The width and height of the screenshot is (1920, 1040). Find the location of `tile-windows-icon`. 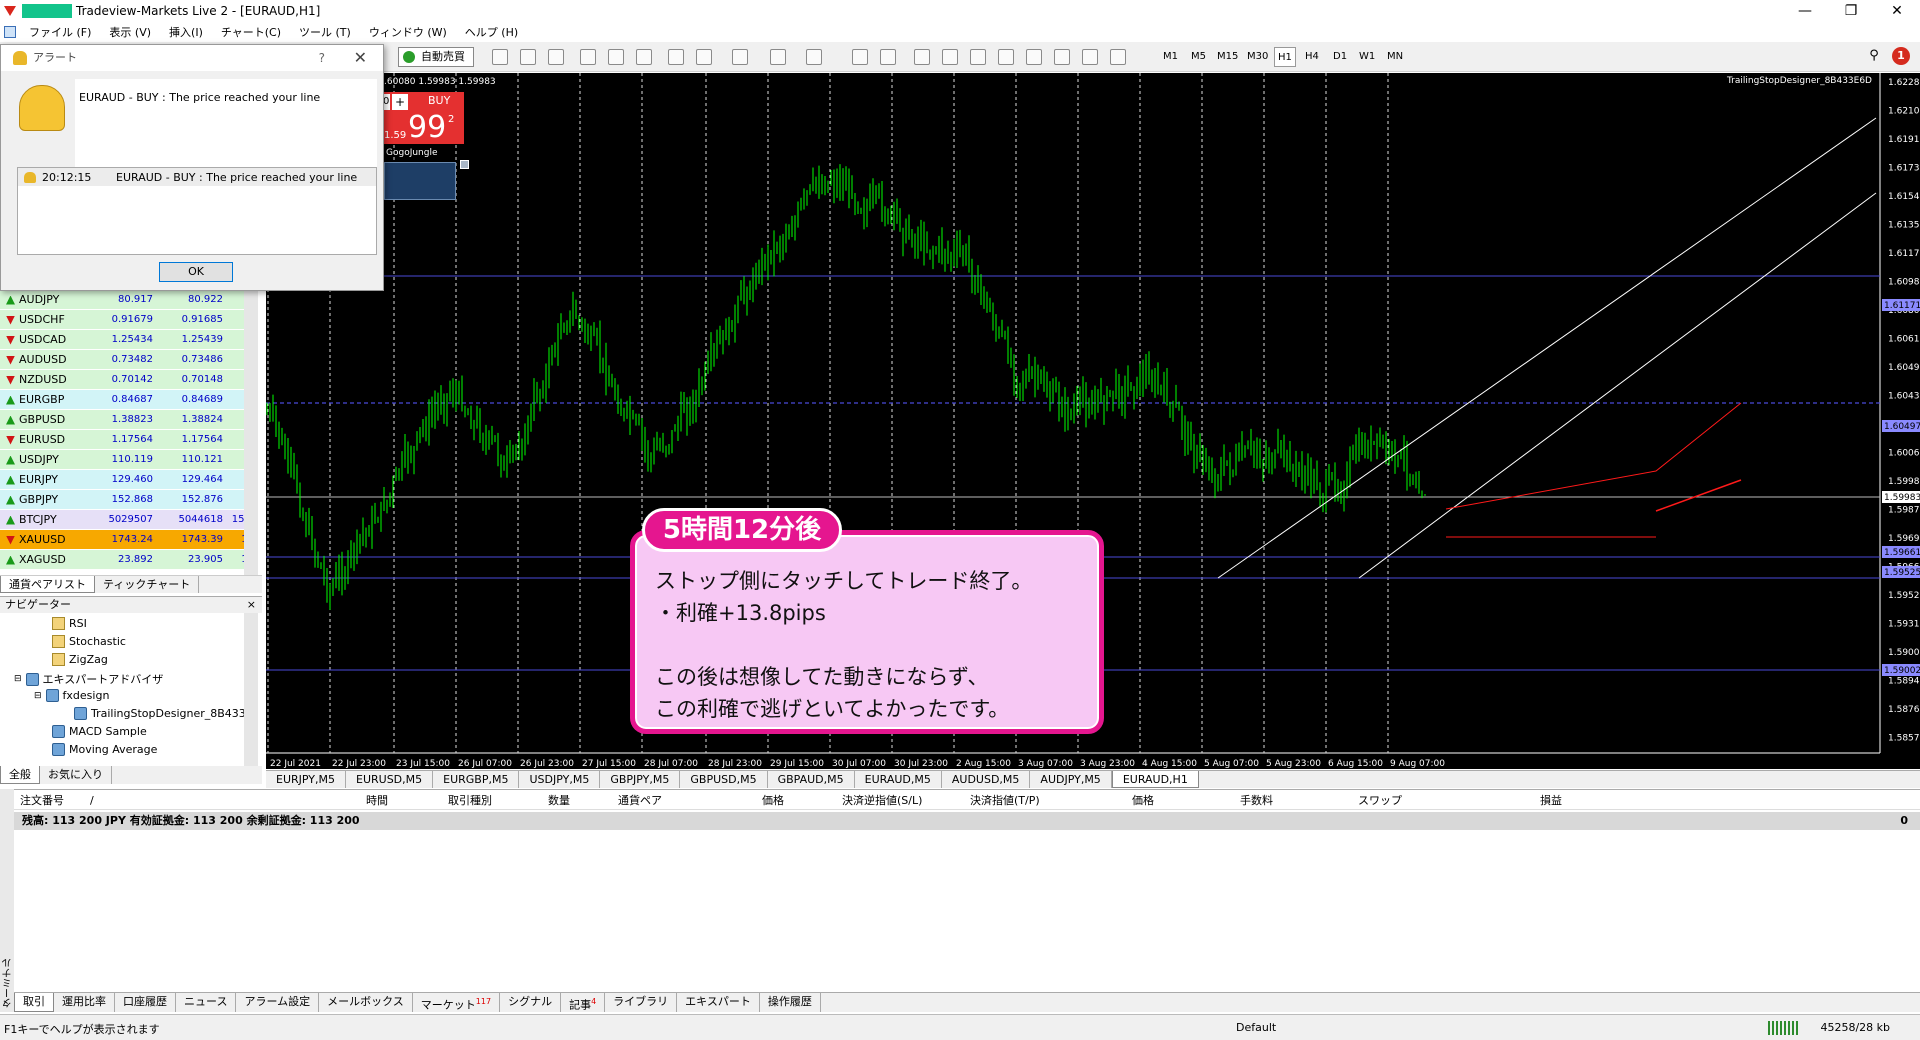

tile-windows-icon is located at coordinates (644, 57).